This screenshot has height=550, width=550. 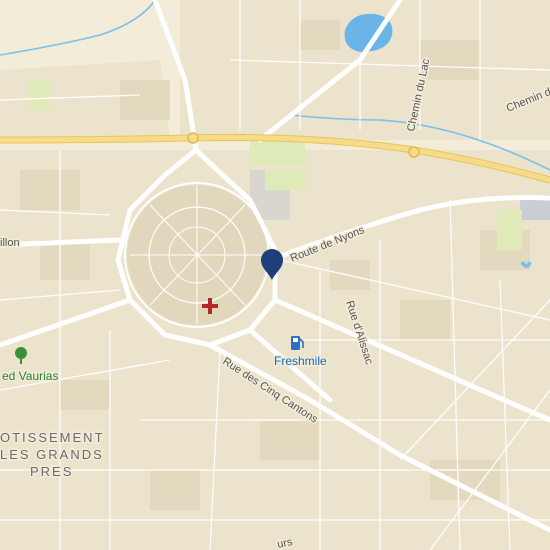 What do you see at coordinates (414, 152) in the screenshot?
I see `roundabout-east` at bounding box center [414, 152].